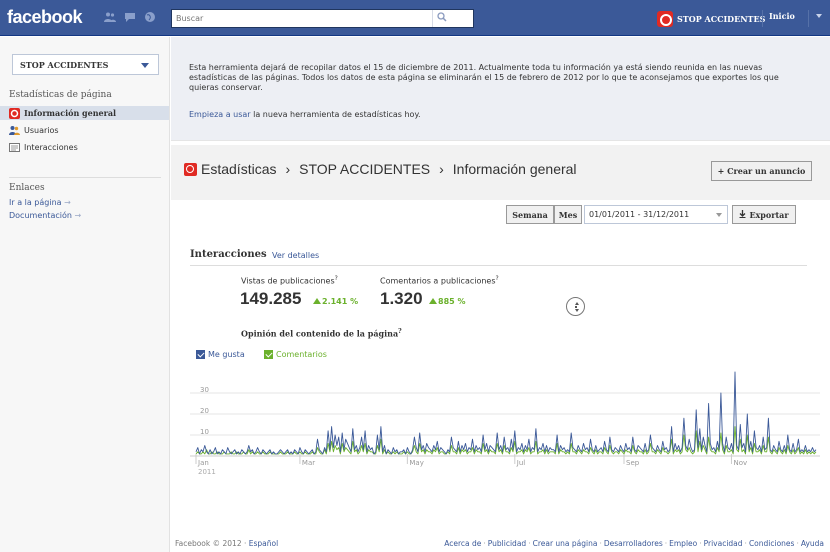 The image size is (830, 552). I want to click on page-selector-dropdown: STOP ACCIDENTES, so click(85, 64).